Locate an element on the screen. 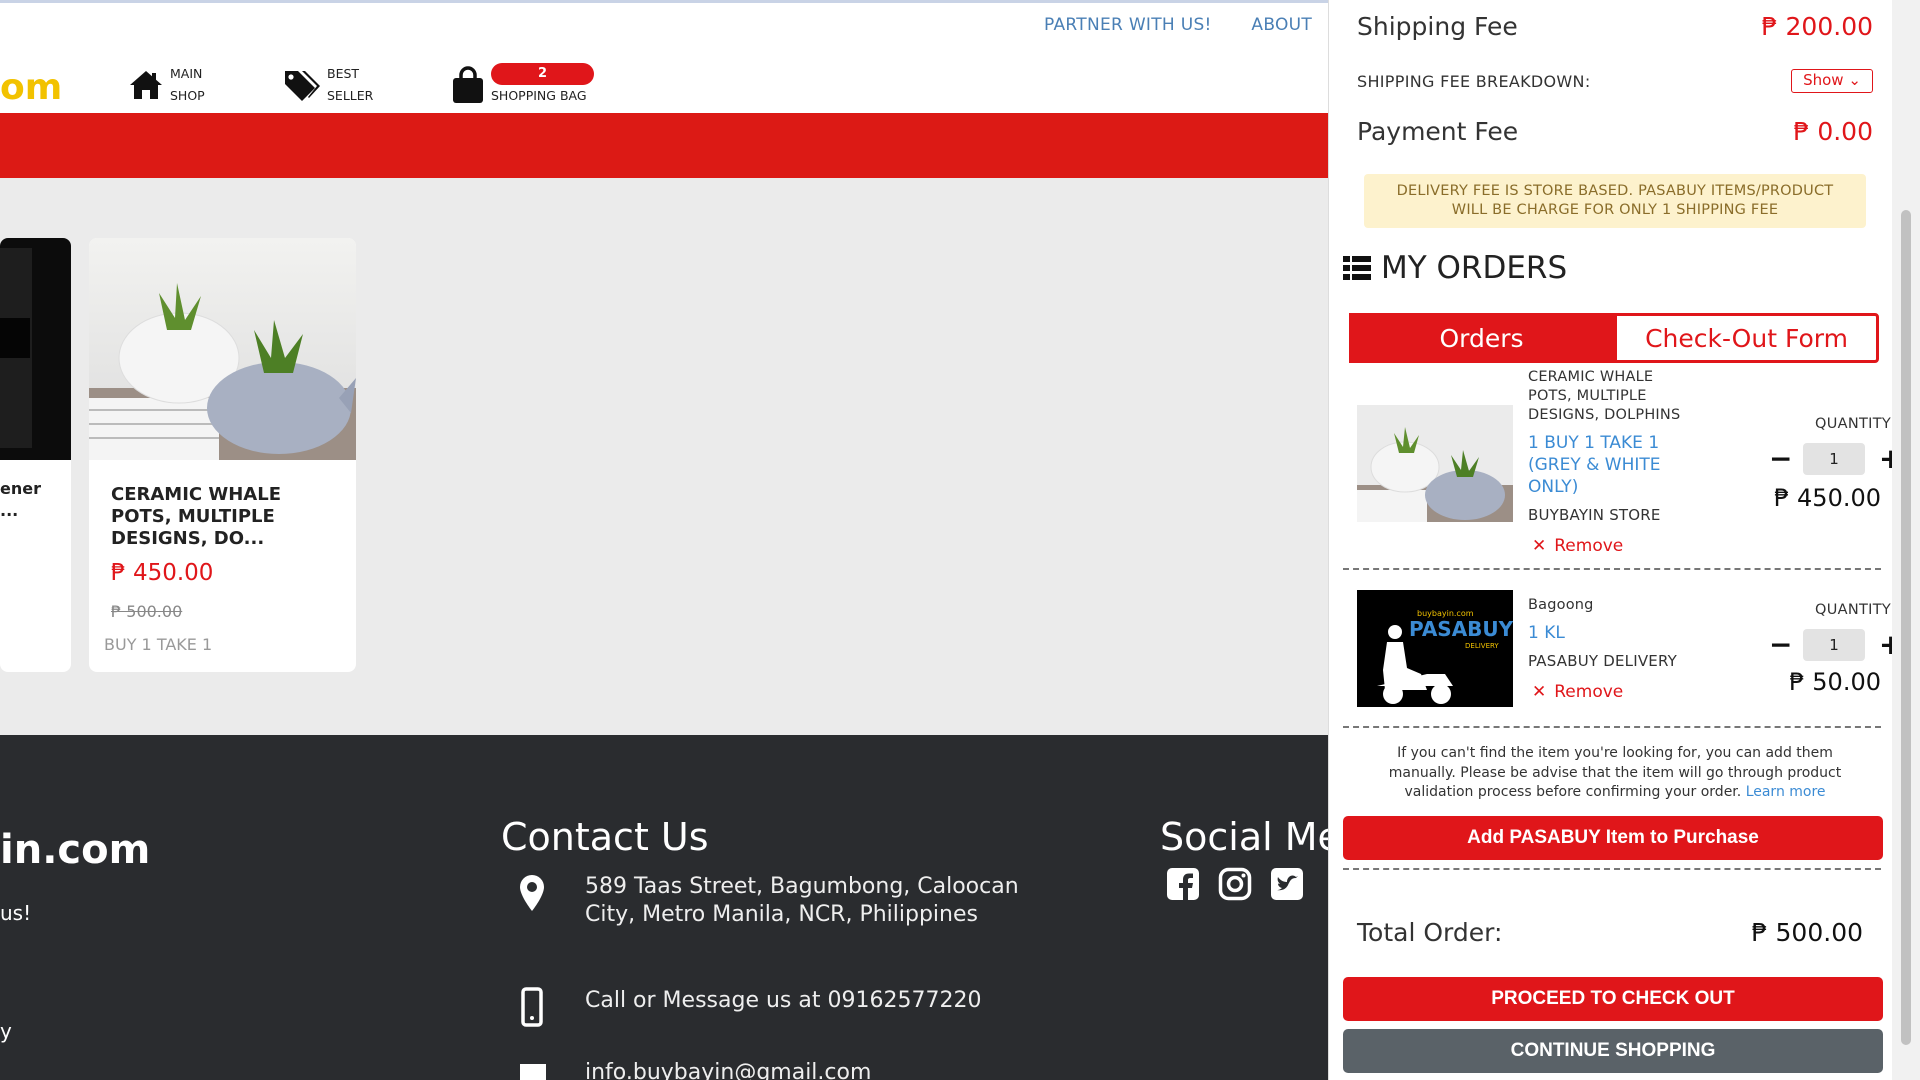 The width and height of the screenshot is (1920, 1080). nav-best-seller: BEST SELLER is located at coordinates (328, 85).